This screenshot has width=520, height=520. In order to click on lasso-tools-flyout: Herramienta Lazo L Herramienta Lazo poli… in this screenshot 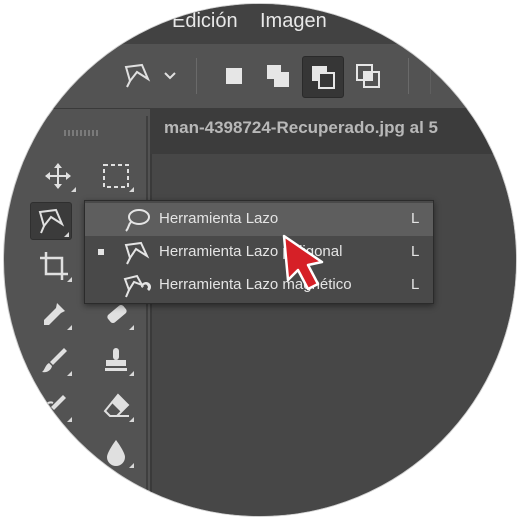, I will do `click(259, 252)`.